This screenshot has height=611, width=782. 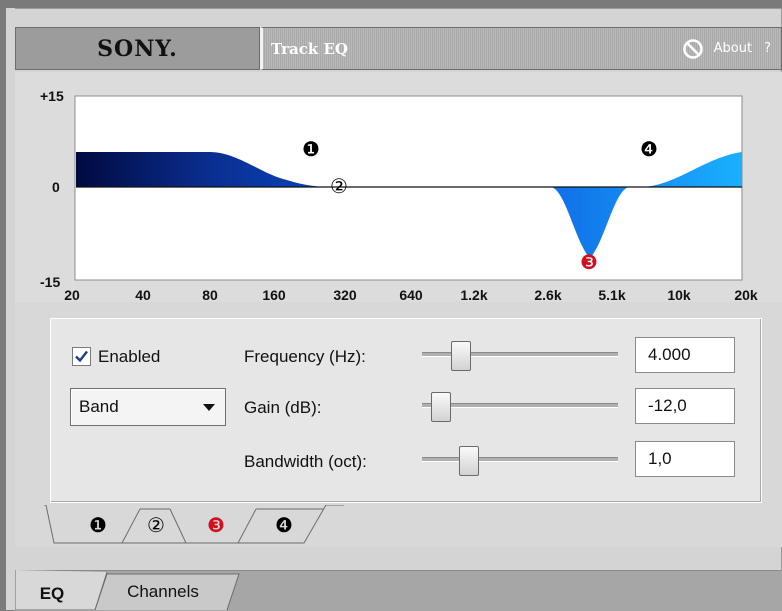 What do you see at coordinates (148, 407) in the screenshot?
I see `filter-type-dropdown: Band` at bounding box center [148, 407].